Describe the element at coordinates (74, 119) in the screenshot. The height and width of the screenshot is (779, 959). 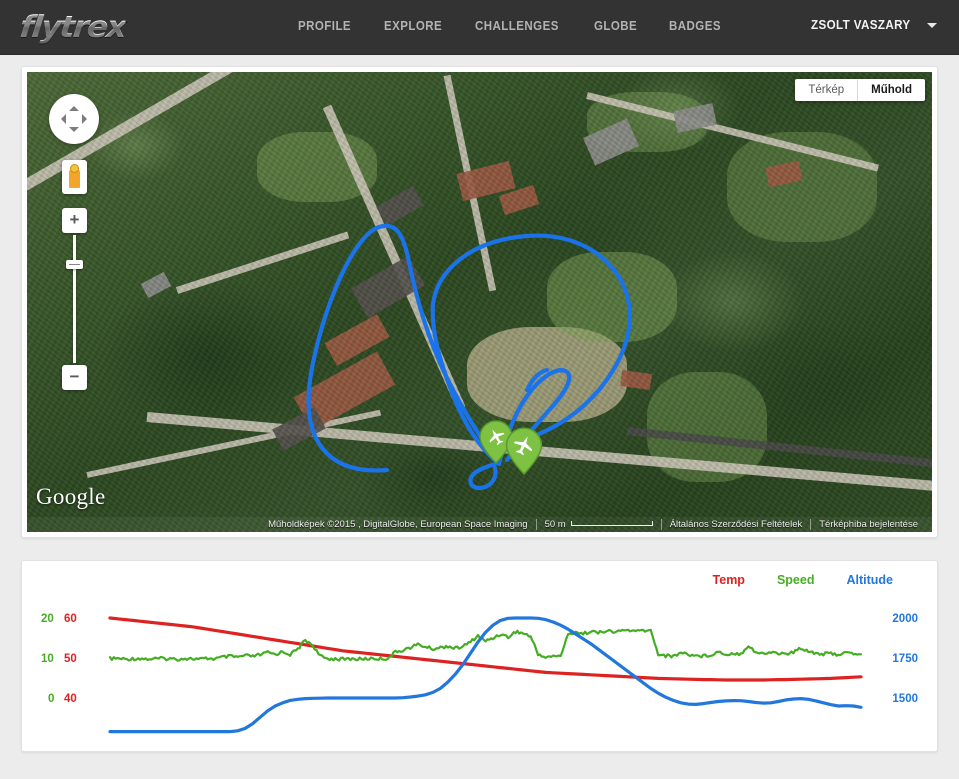
I see `map-pan-control` at that location.